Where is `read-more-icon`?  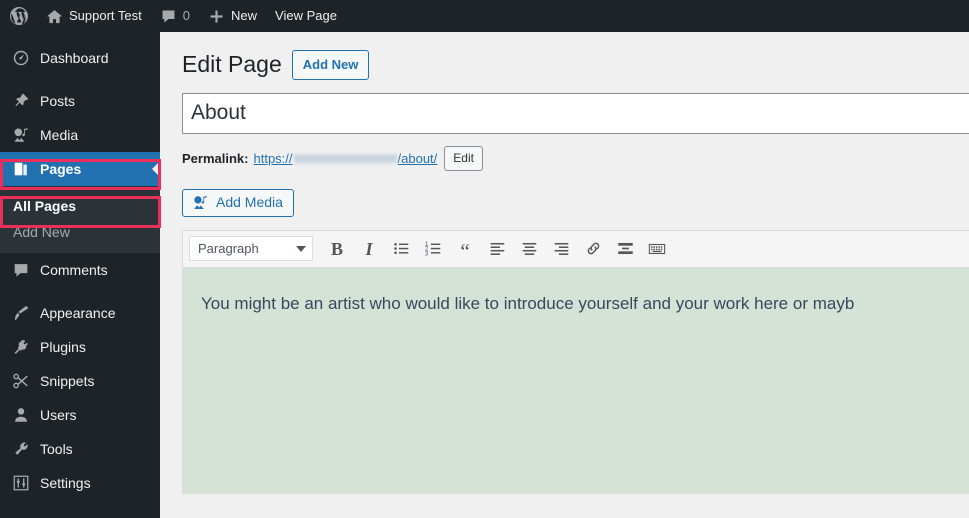 read-more-icon is located at coordinates (625, 248).